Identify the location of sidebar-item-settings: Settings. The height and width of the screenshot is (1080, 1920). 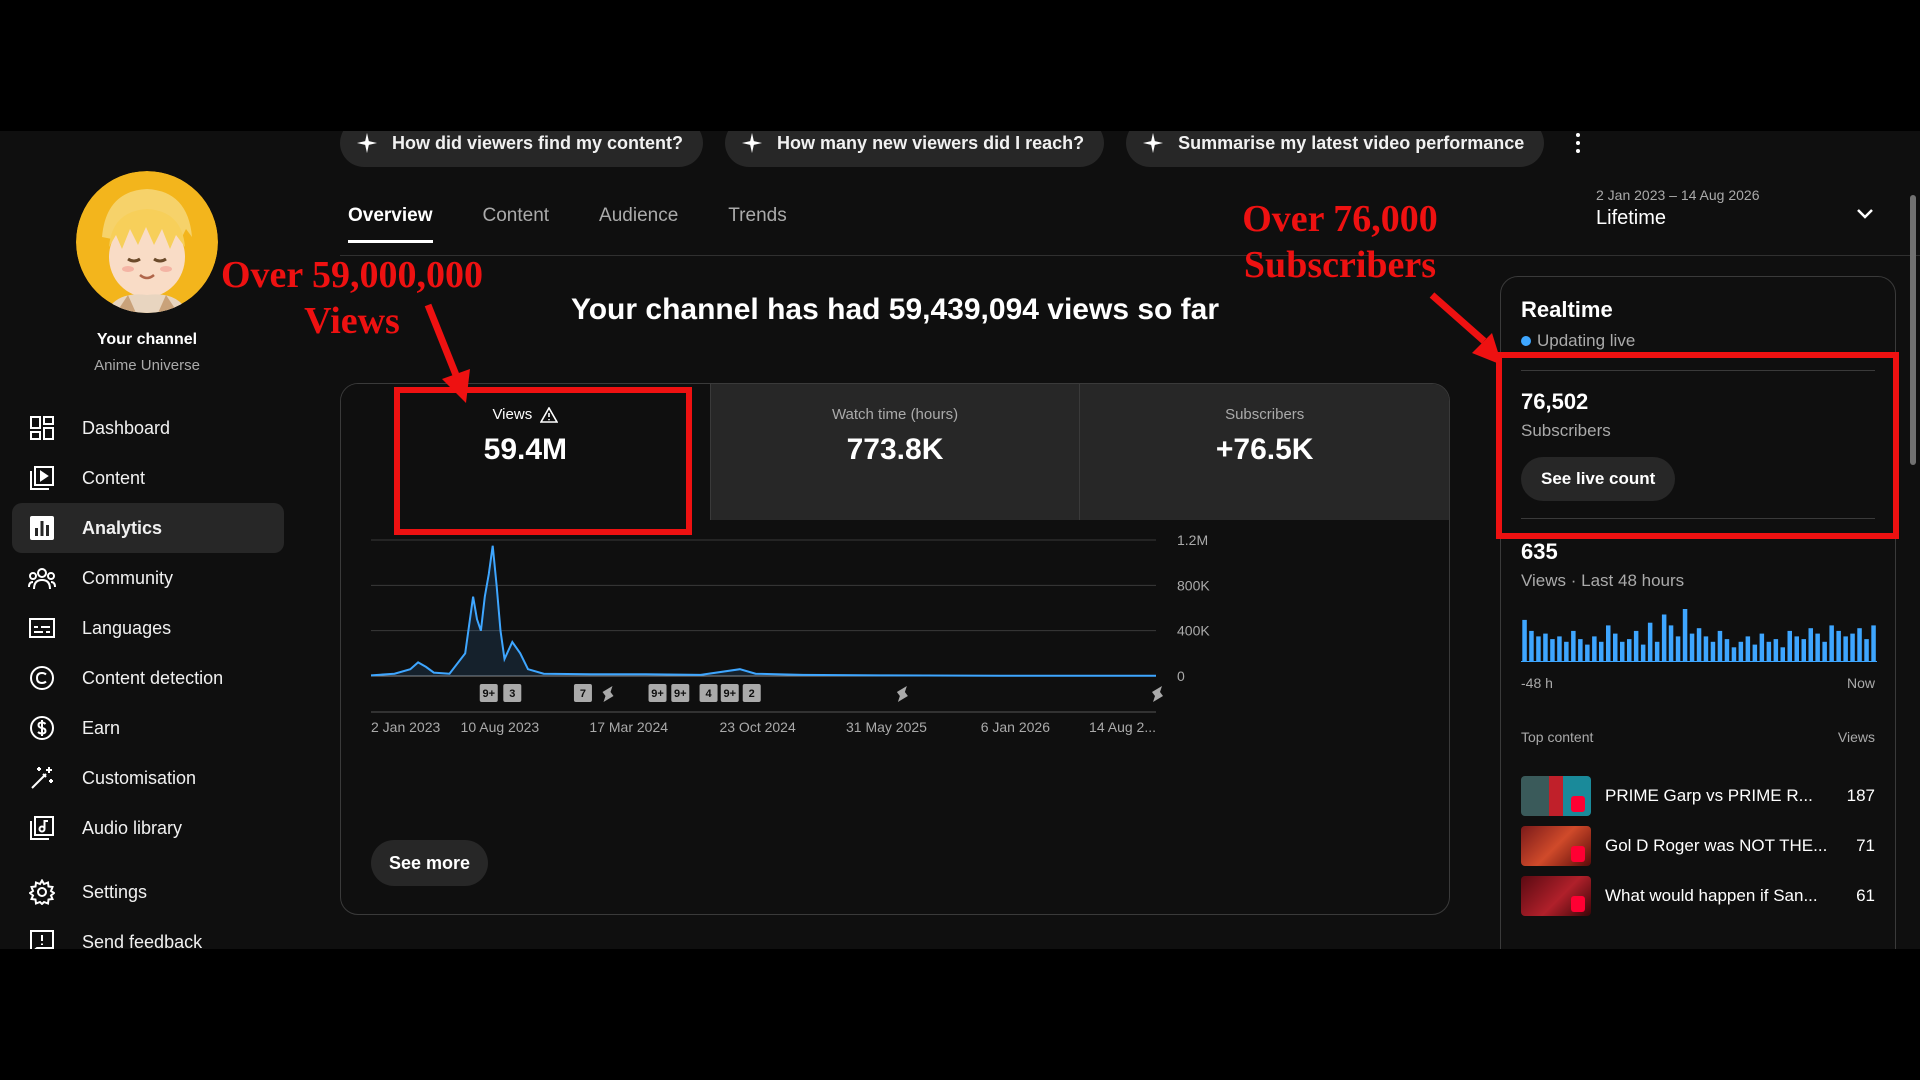
(148, 892).